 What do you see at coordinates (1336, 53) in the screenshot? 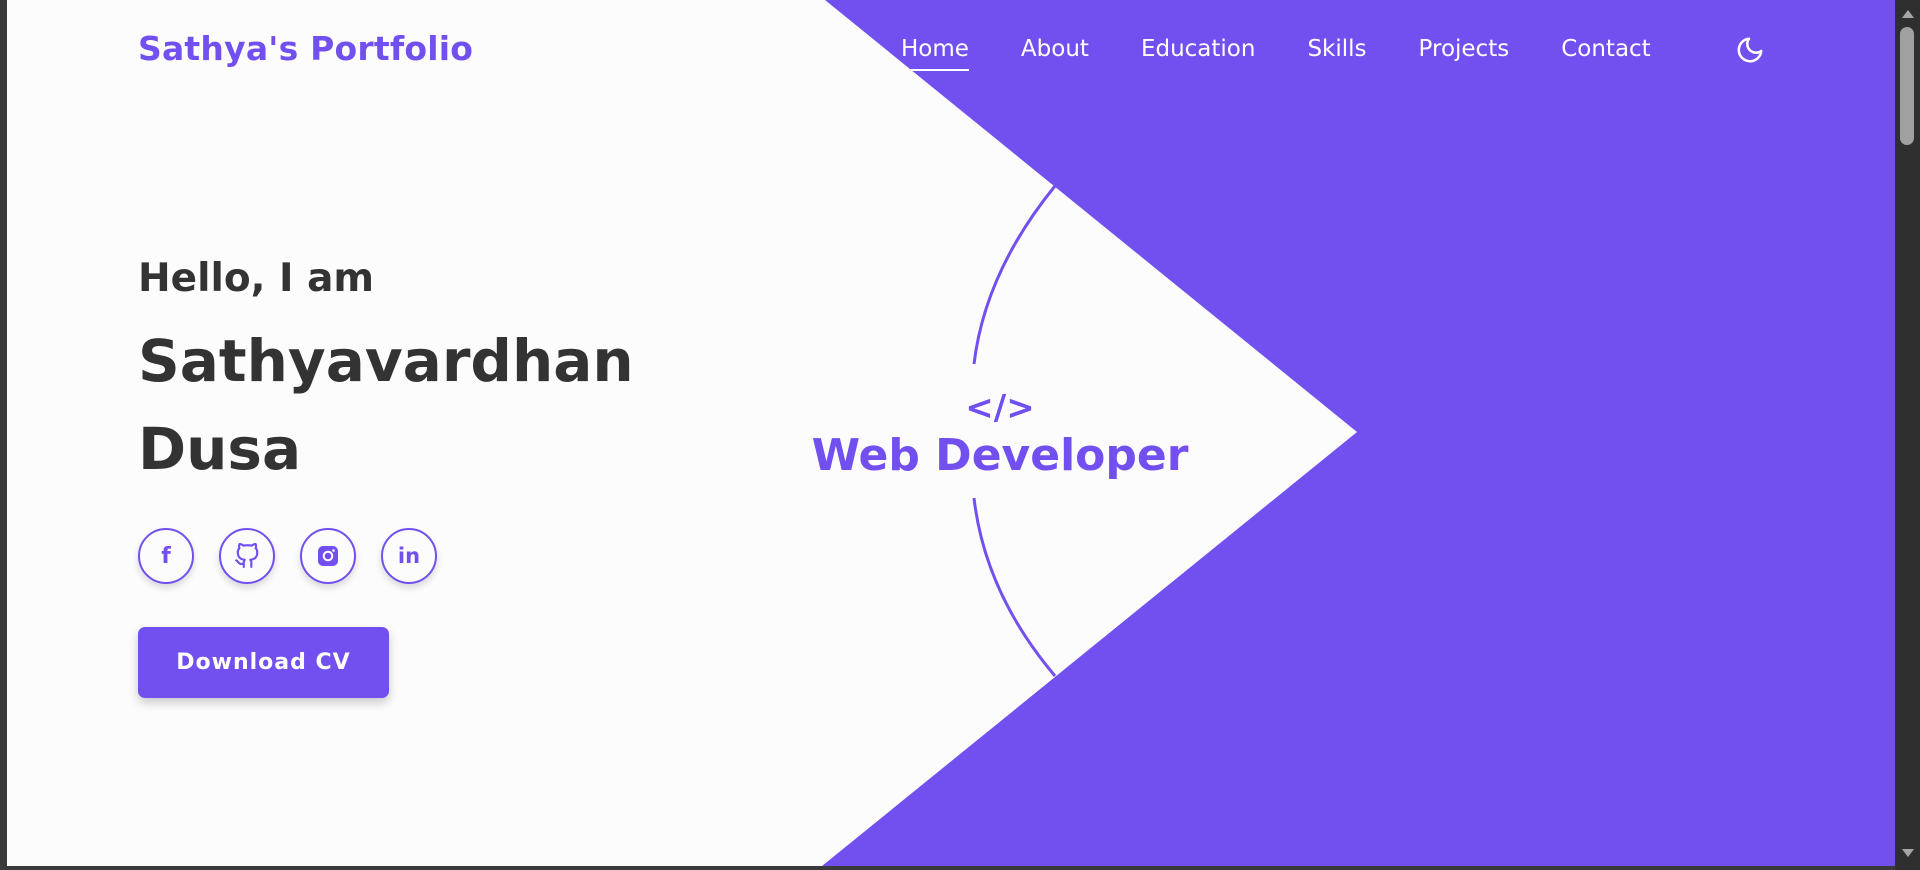
I see `nav-link-skills: Skills` at bounding box center [1336, 53].